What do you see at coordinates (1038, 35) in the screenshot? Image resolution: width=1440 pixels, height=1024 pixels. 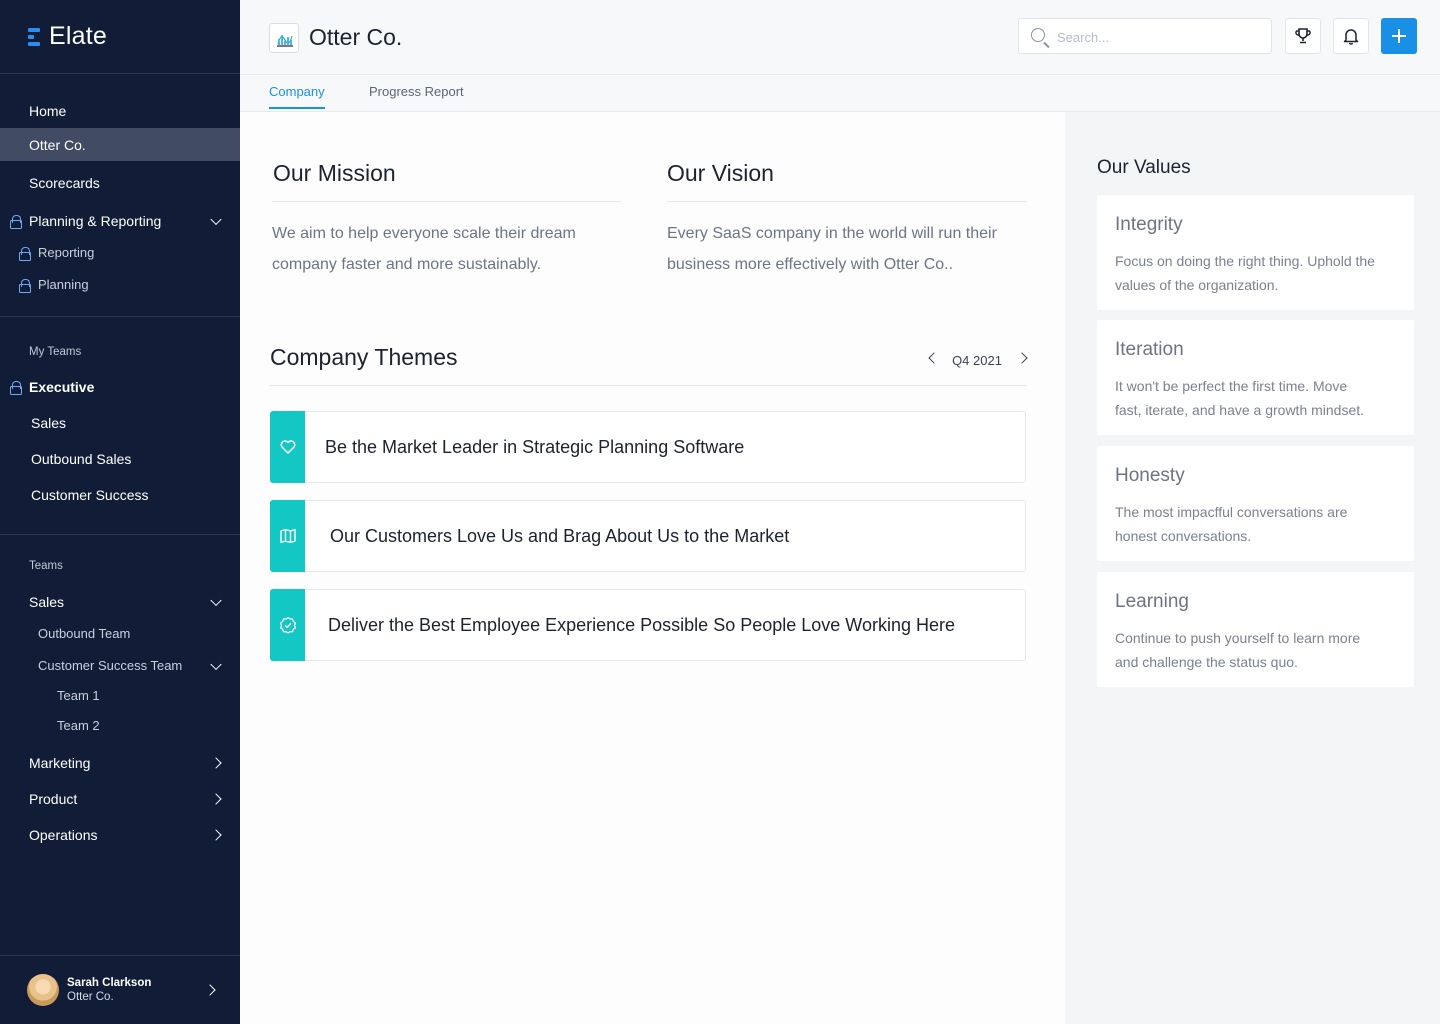 I see `search-icon` at bounding box center [1038, 35].